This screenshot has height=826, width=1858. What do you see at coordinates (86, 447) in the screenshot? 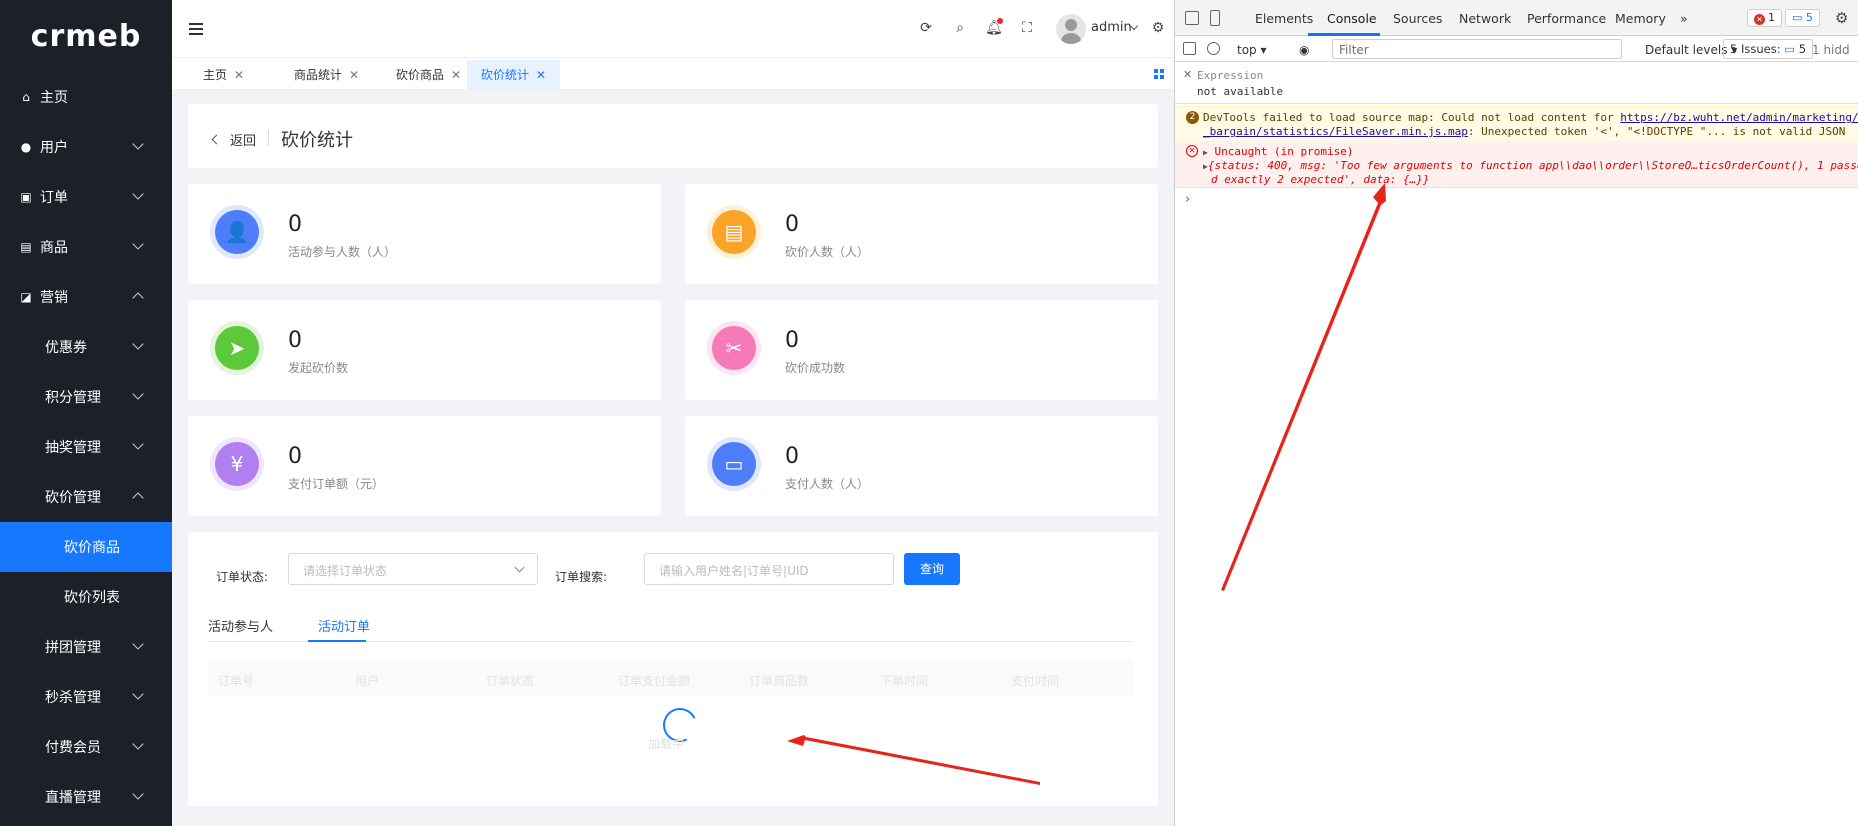
I see `sidebar-item-lottery: 抽奖管理` at bounding box center [86, 447].